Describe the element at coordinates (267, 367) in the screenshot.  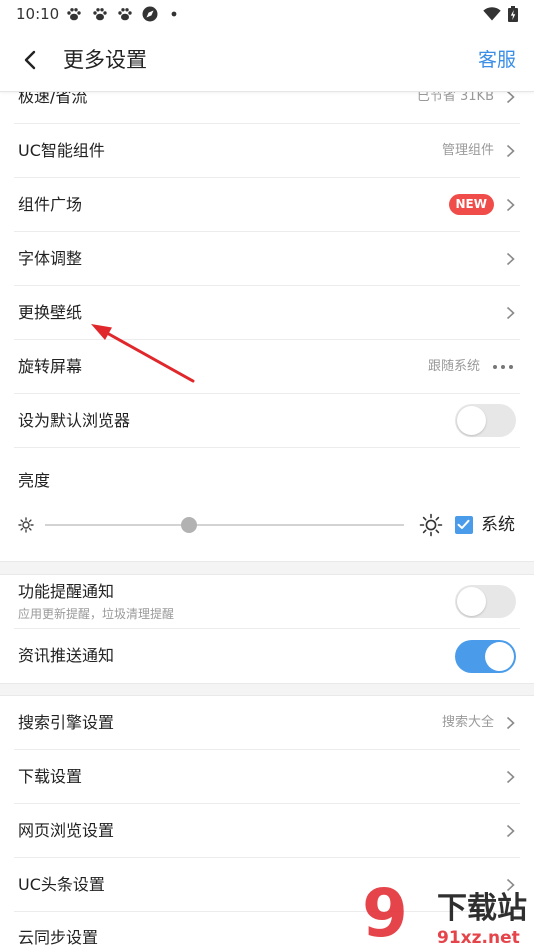
I see `setting-row-rotate-screen: 旋转屏幕 跟随系统` at that location.